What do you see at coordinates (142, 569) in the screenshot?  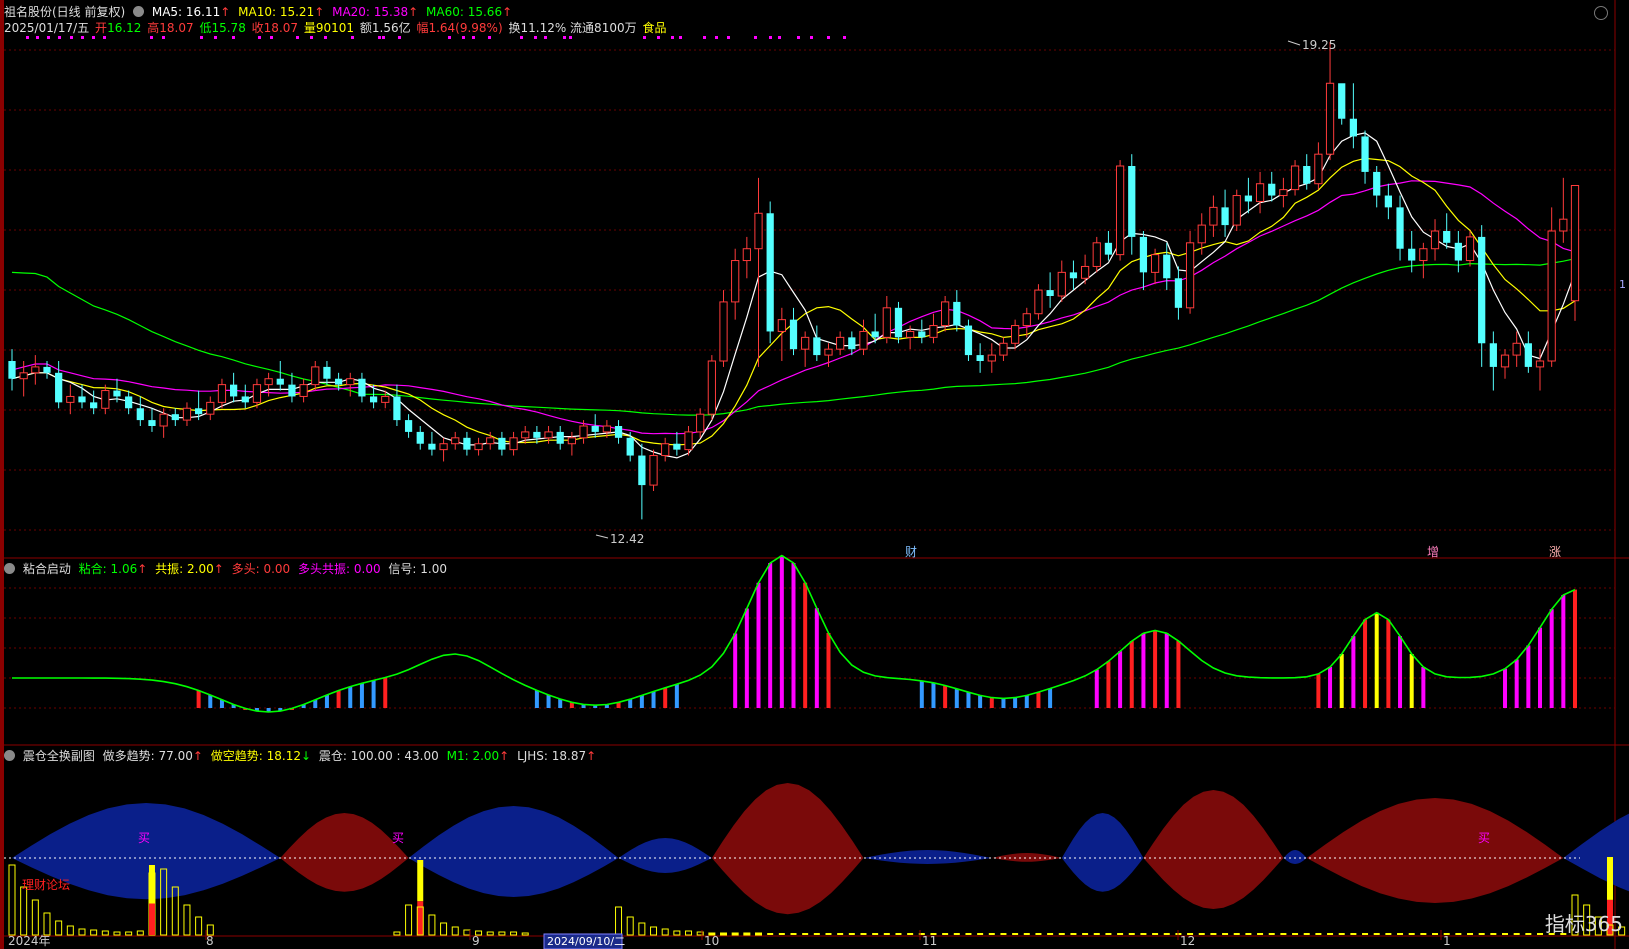 I see `panel2-item1-arrow-icon: ↑` at bounding box center [142, 569].